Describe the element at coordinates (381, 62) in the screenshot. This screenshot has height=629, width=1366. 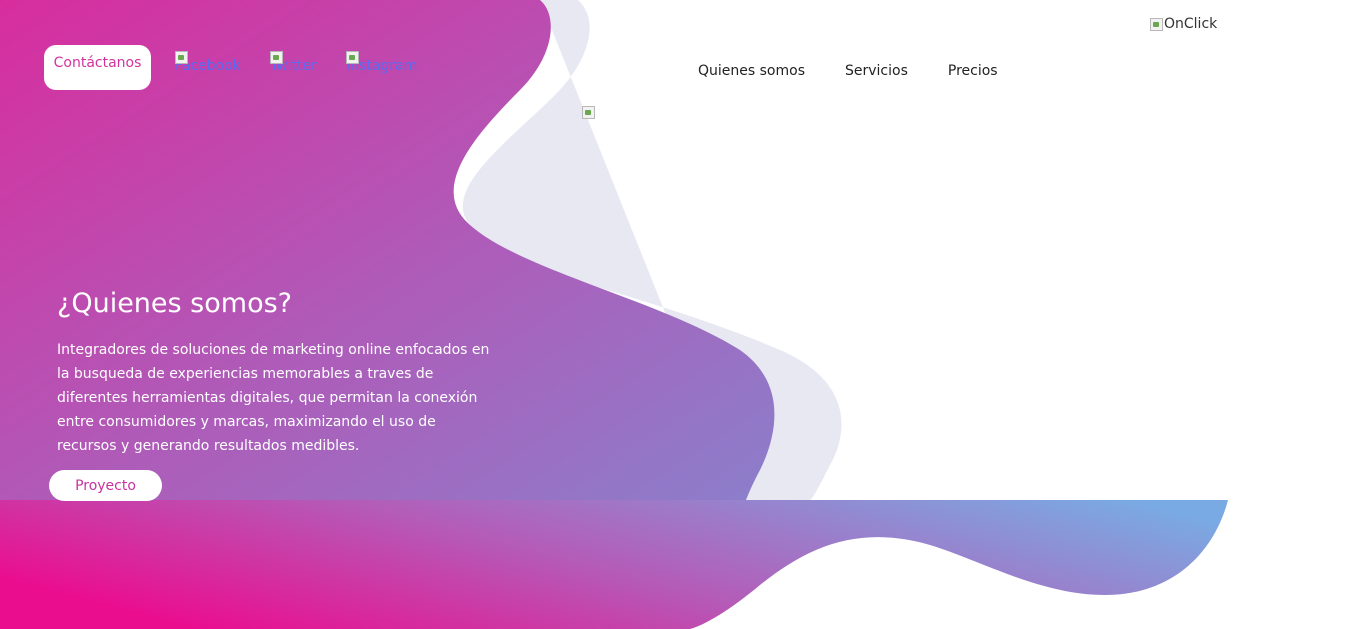
I see `instagram-link: Instagram` at that location.